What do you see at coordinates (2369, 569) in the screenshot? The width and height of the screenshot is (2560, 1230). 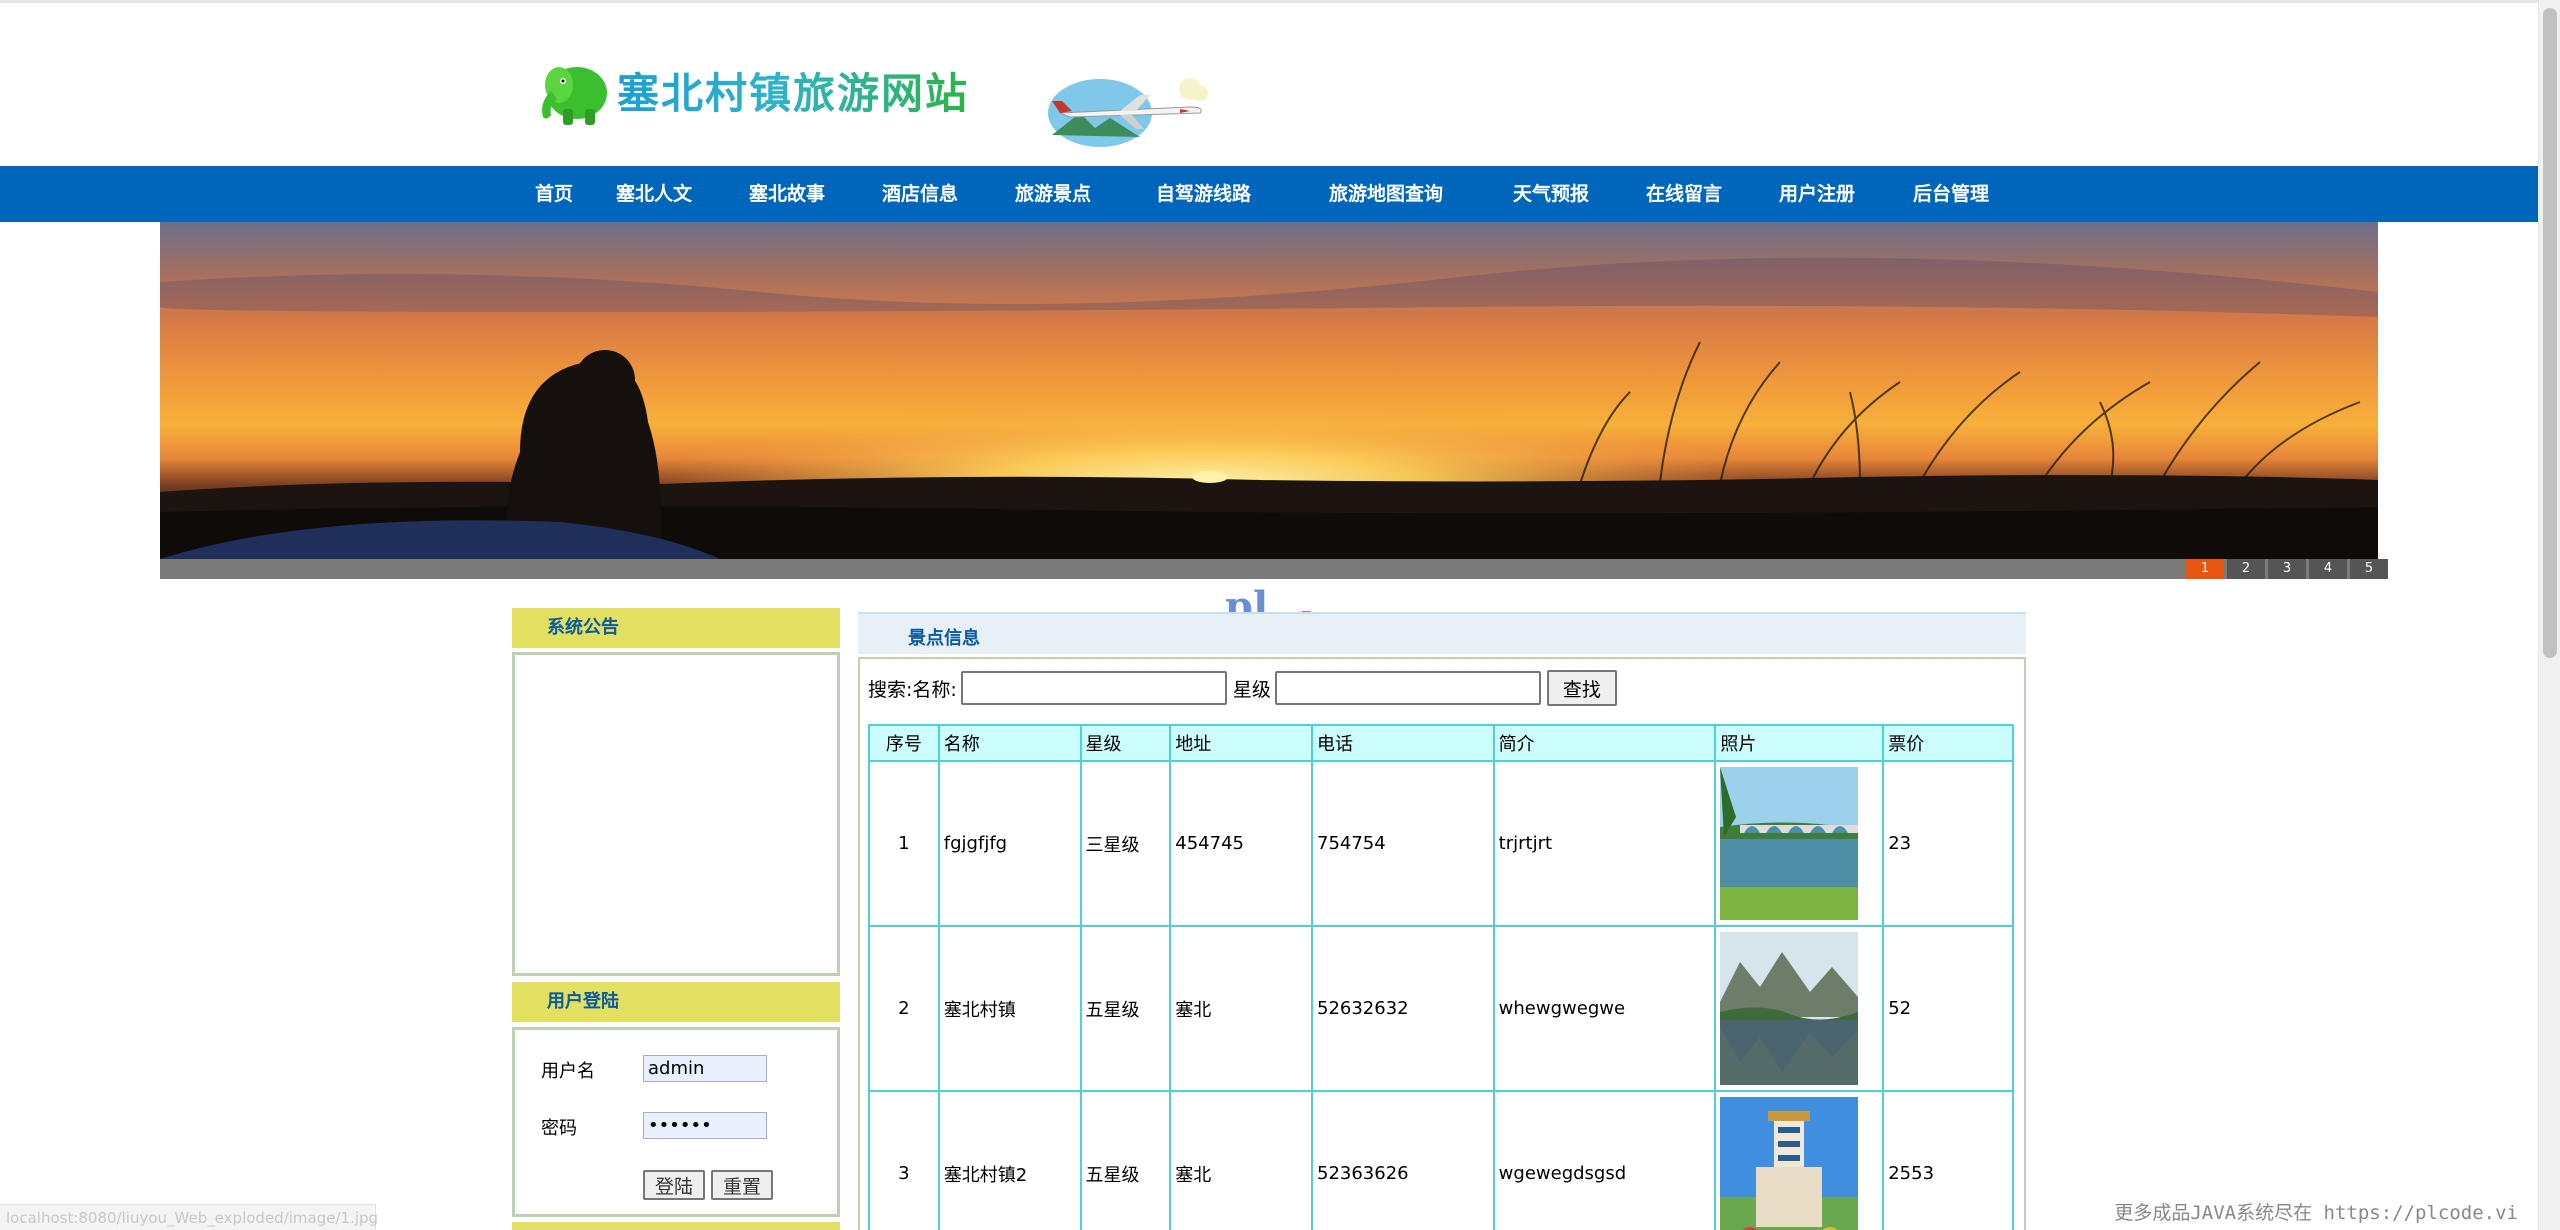 I see `banner-page-5: 5` at bounding box center [2369, 569].